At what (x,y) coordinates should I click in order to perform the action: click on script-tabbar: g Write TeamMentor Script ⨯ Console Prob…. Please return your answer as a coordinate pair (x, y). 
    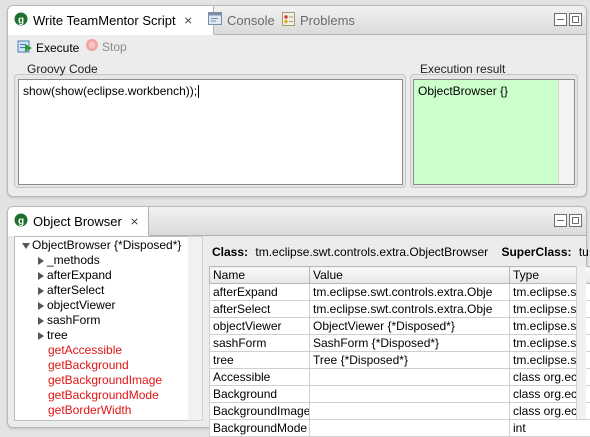
    Looking at the image, I should click on (297, 20).